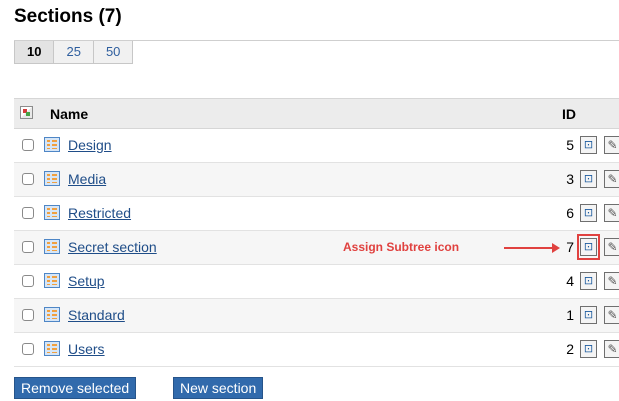 Image resolution: width=619 pixels, height=401 pixels. Describe the element at coordinates (570, 247) in the screenshot. I see `section-id: 7` at that location.